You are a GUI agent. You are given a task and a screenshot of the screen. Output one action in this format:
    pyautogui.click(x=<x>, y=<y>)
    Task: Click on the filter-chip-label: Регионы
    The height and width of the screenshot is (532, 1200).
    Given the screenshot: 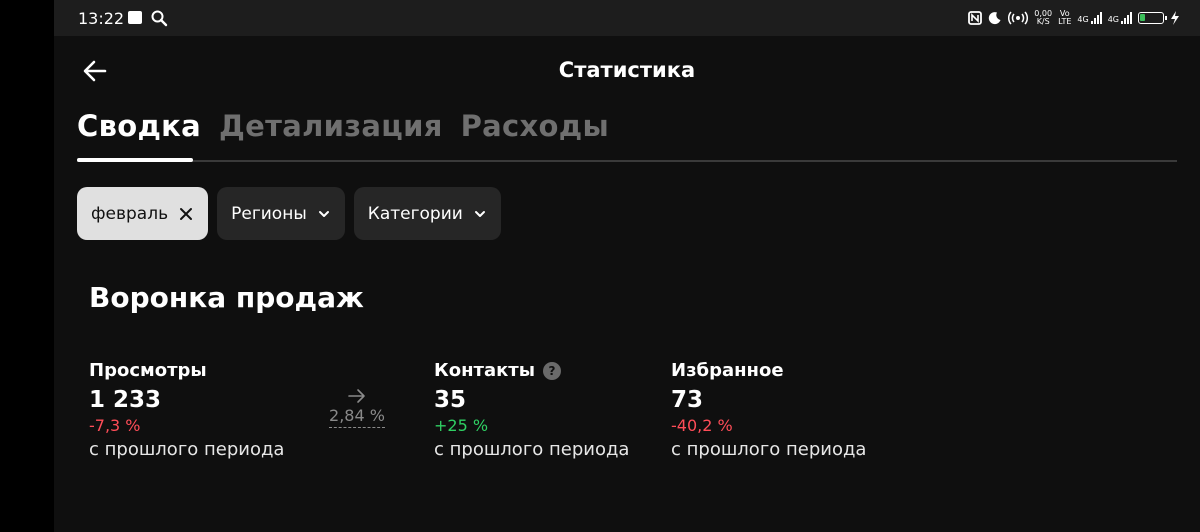 What is the action you would take?
    pyautogui.click(x=269, y=213)
    